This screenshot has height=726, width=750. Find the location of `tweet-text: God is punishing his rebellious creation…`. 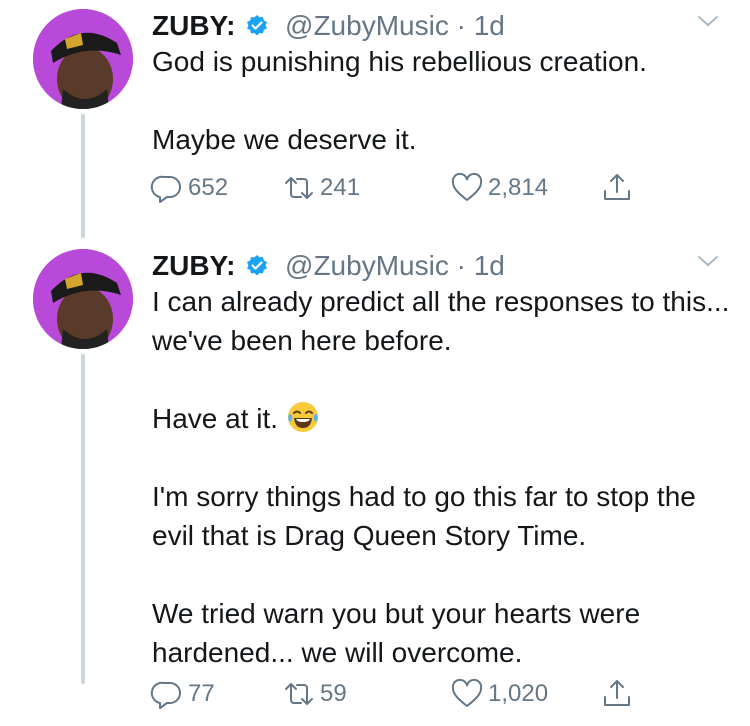

tweet-text: God is punishing his rebellious creation… is located at coordinates (399, 100).